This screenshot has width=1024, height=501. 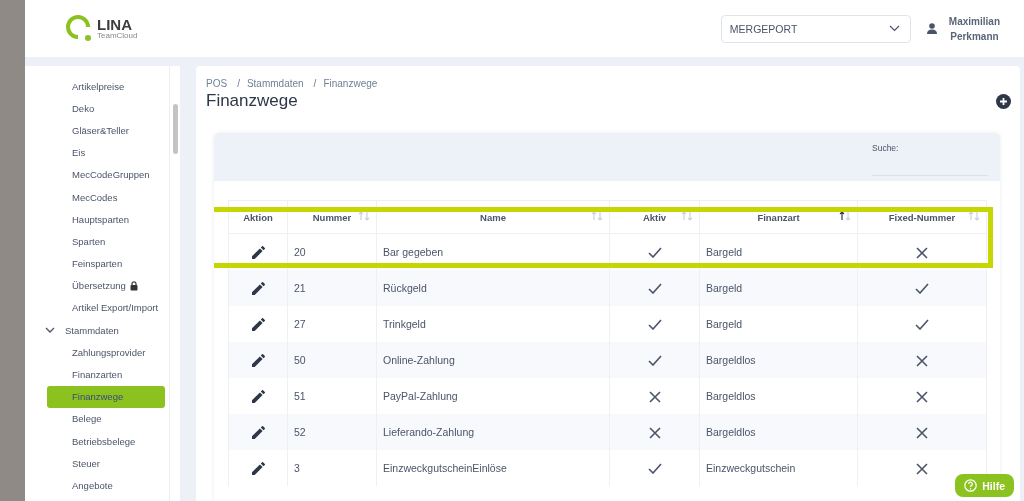 I want to click on sidebar-item: Sparten, so click(x=106, y=241).